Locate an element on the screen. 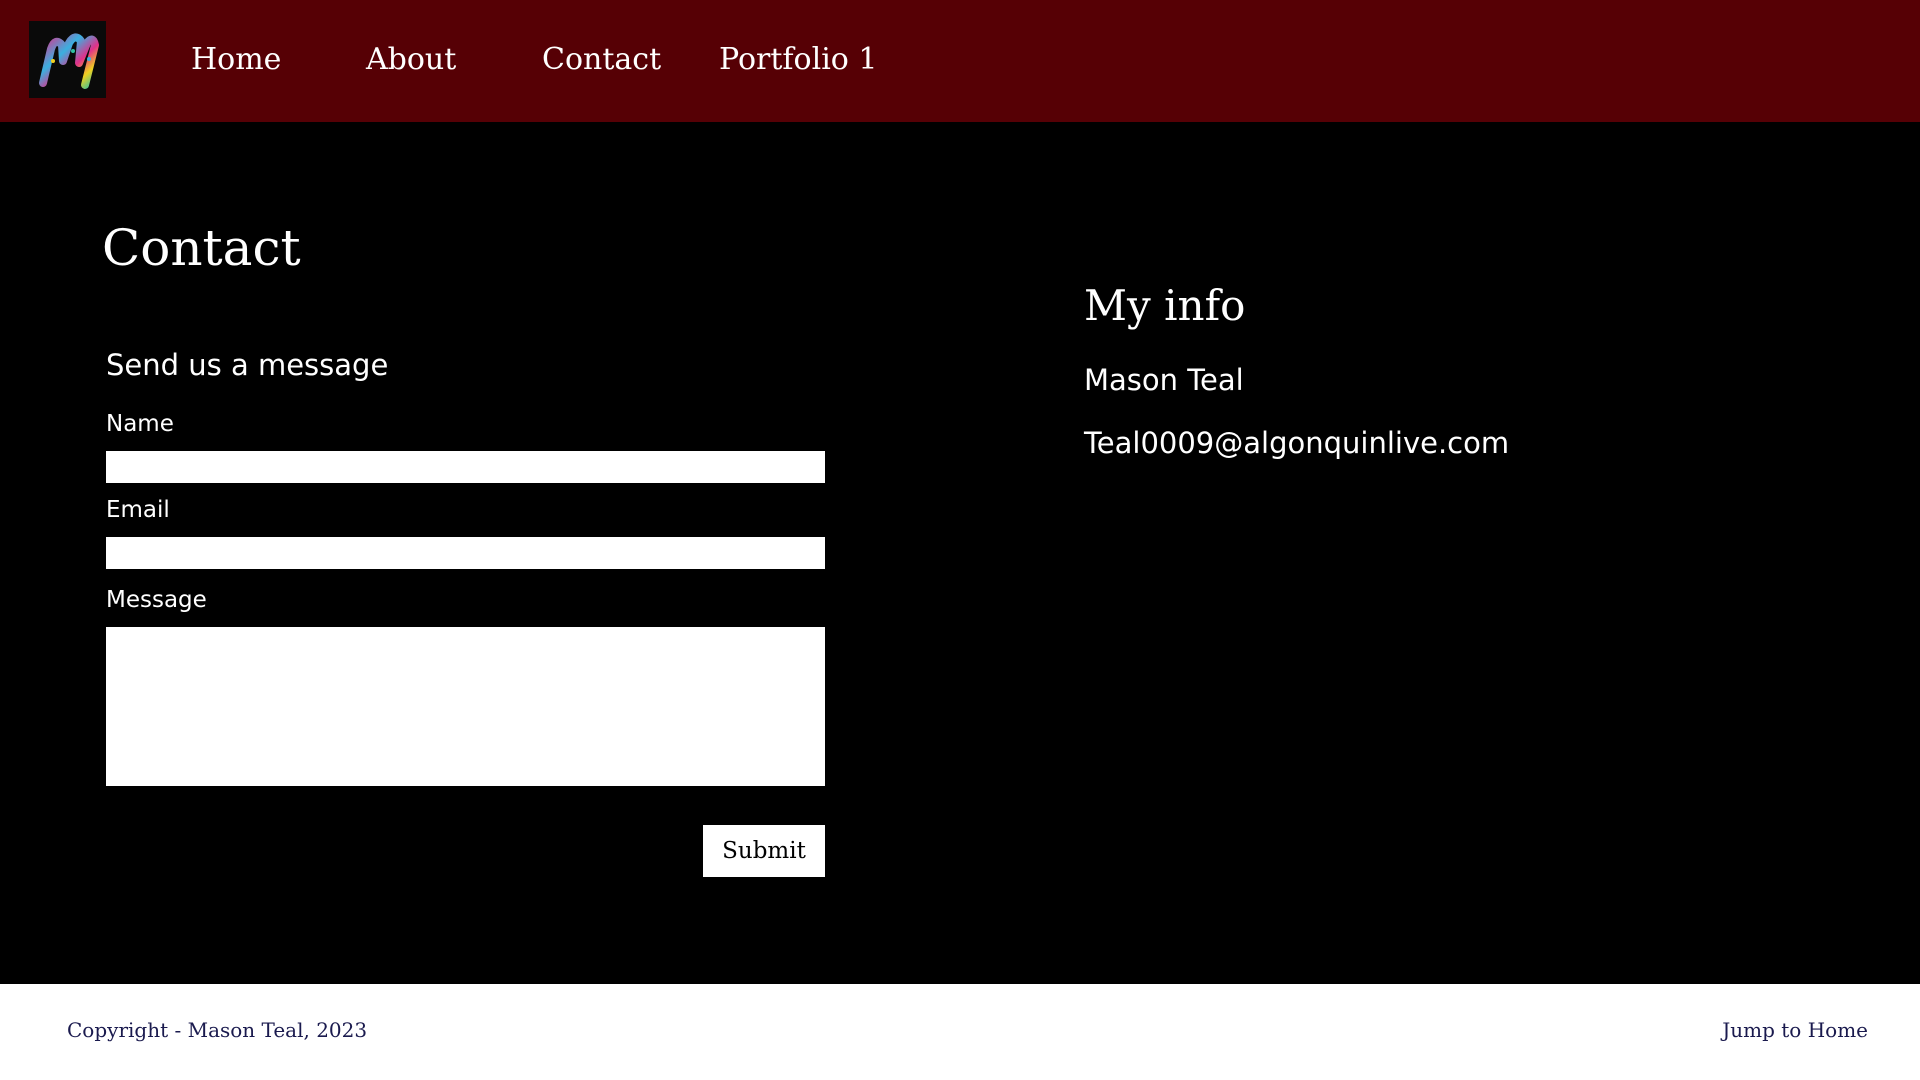 This screenshot has width=1920, height=1080. jump-to-home-link: Jump to Home is located at coordinates (1795, 1030).